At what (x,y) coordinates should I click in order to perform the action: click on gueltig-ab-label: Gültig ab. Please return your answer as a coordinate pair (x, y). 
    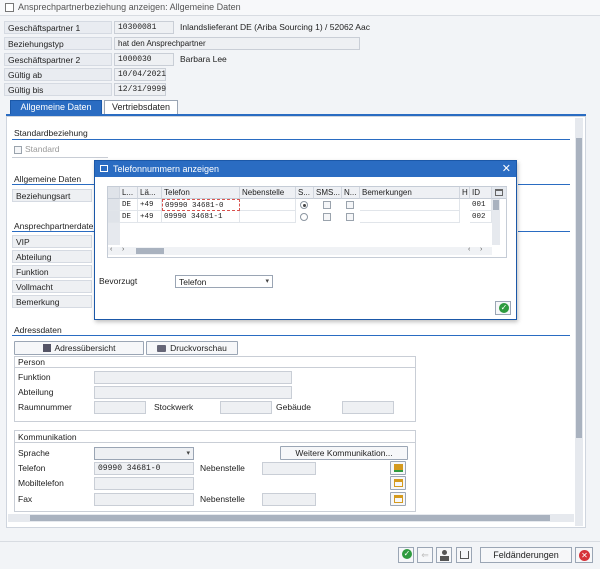
    Looking at the image, I should click on (58, 74).